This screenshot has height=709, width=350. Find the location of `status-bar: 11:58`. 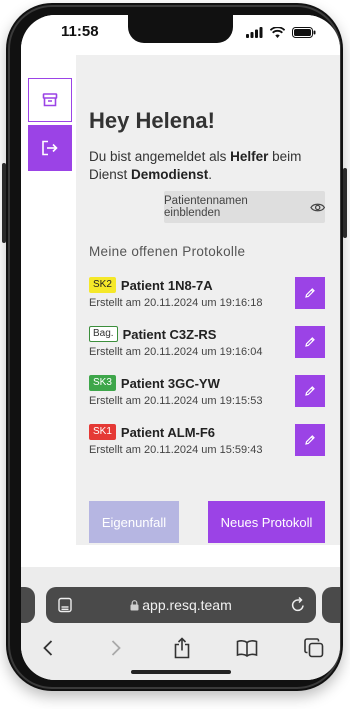

status-bar: 11:58 is located at coordinates (180, 35).